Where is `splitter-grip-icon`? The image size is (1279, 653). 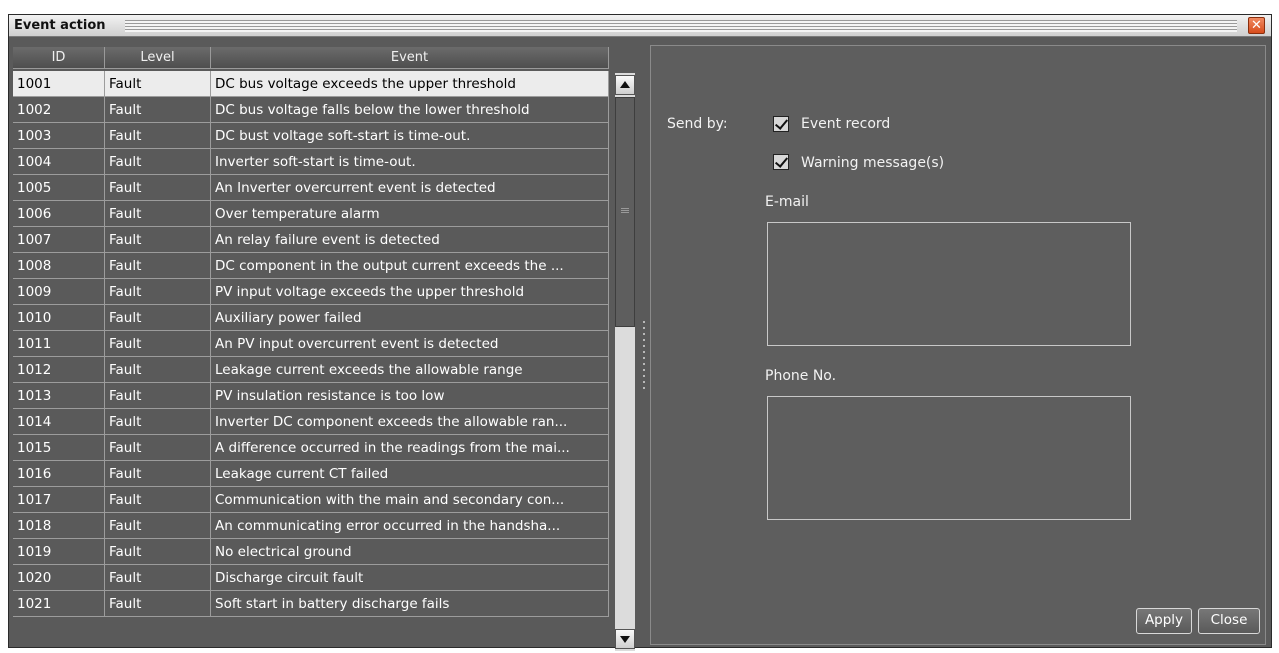 splitter-grip-icon is located at coordinates (644, 357).